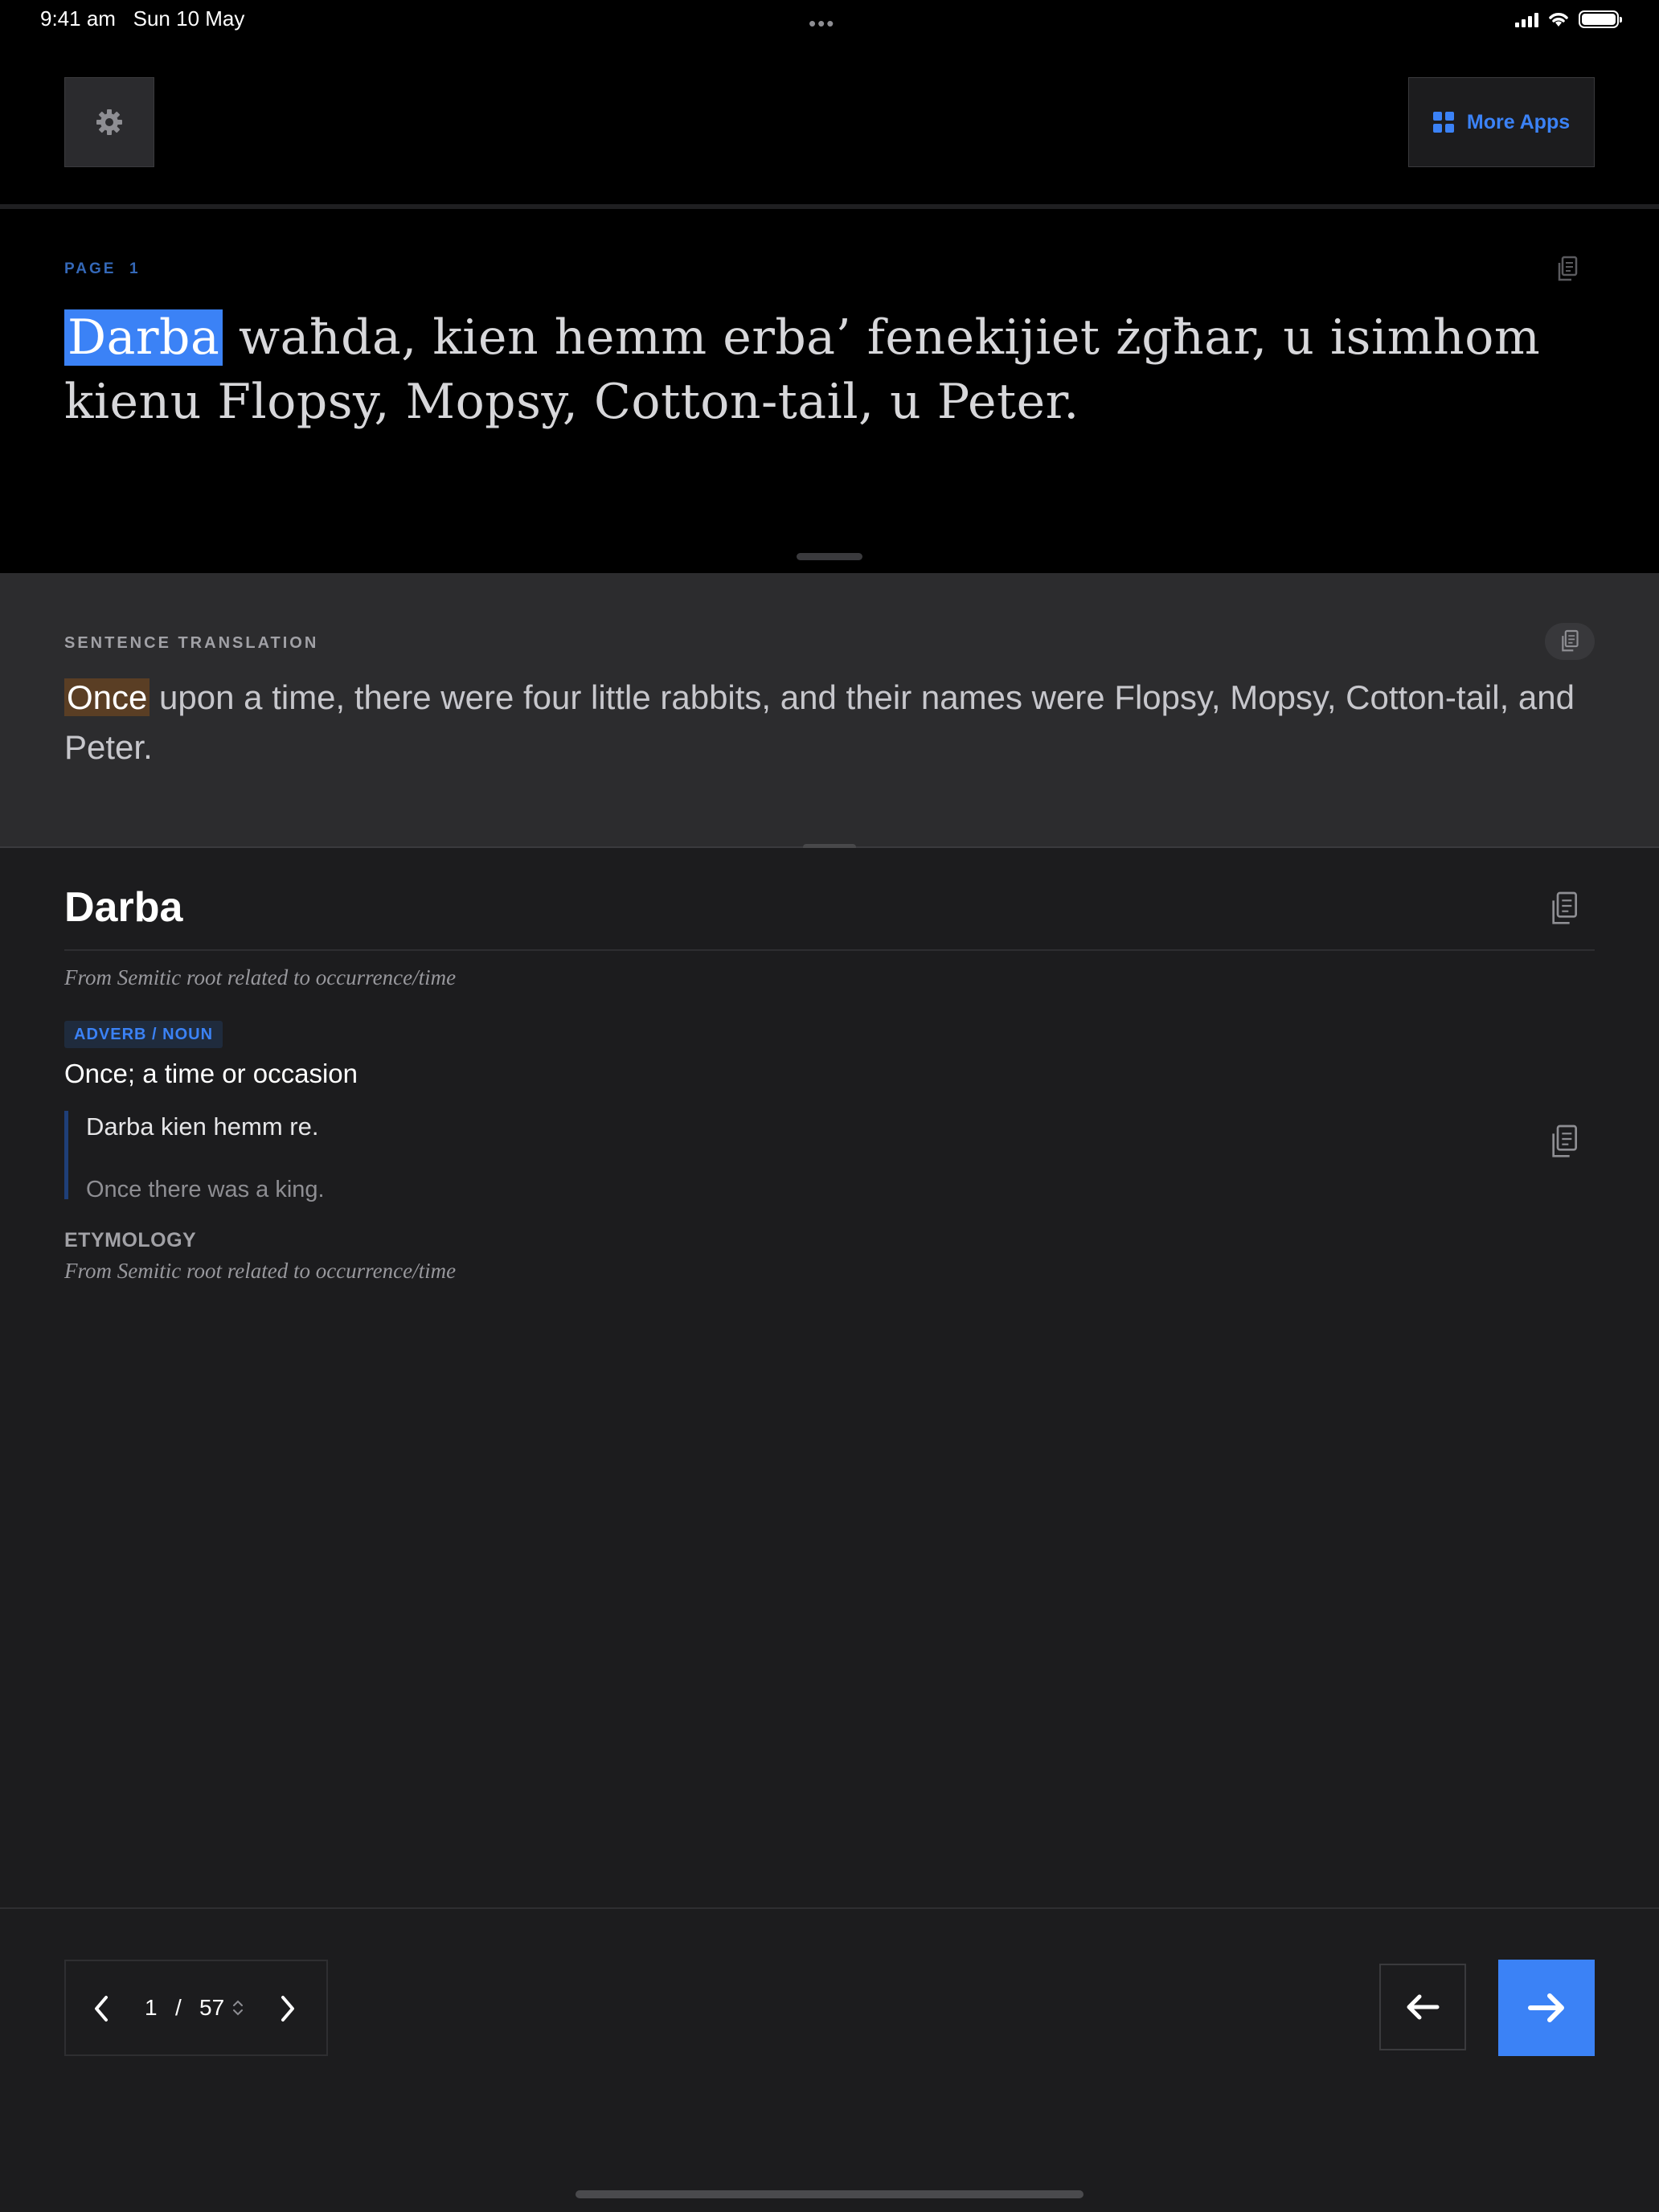 The height and width of the screenshot is (2212, 1659). I want to click on translation-highlighted-word: Once, so click(107, 697).